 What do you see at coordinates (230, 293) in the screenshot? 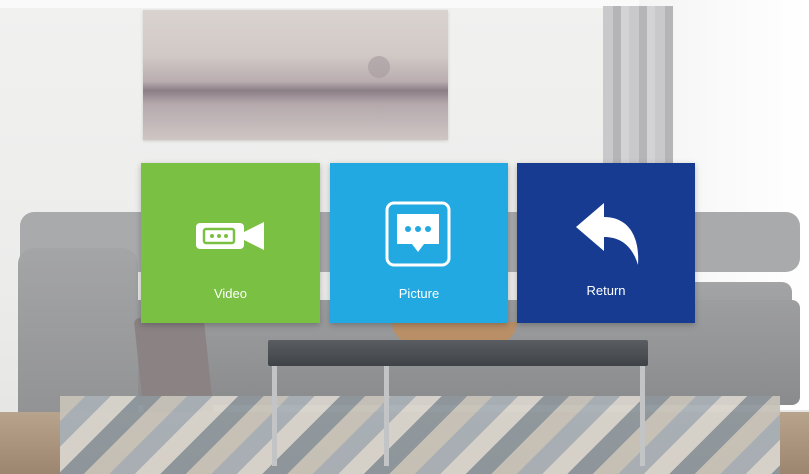
I see `video-label: Video` at bounding box center [230, 293].